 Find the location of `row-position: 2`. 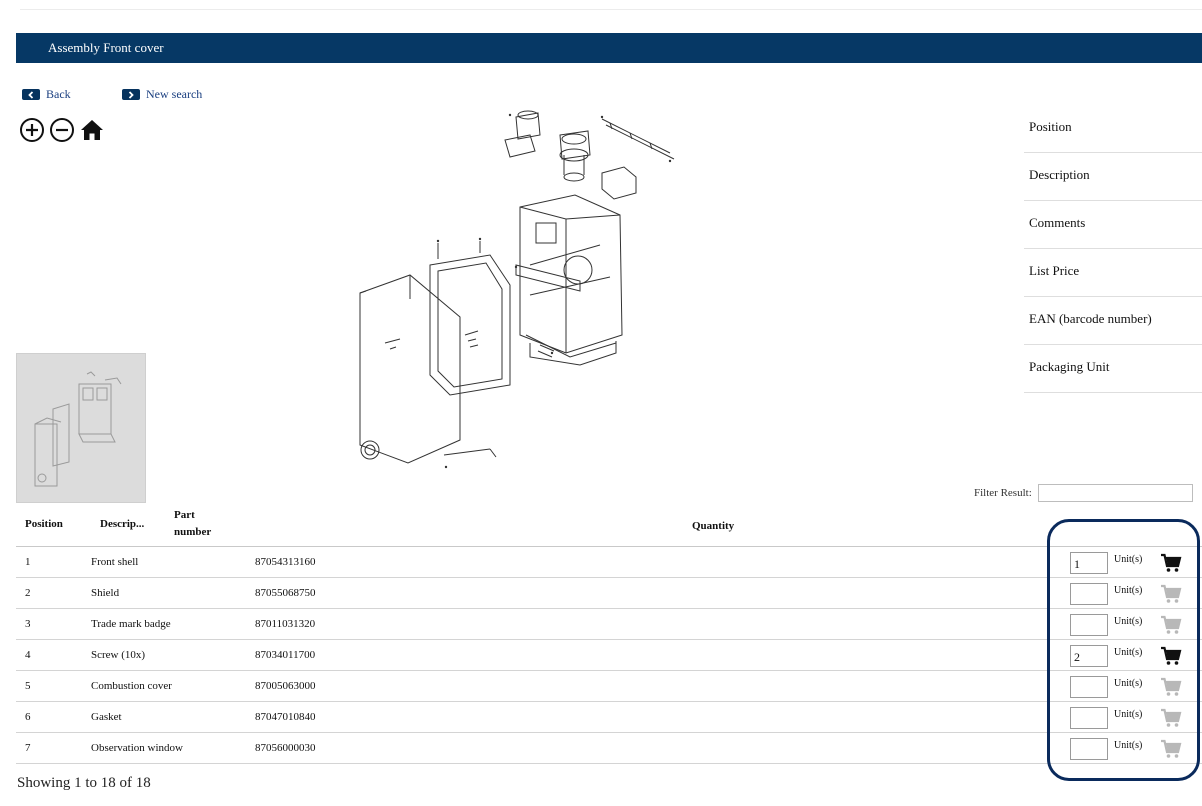

row-position: 2 is located at coordinates (28, 593).